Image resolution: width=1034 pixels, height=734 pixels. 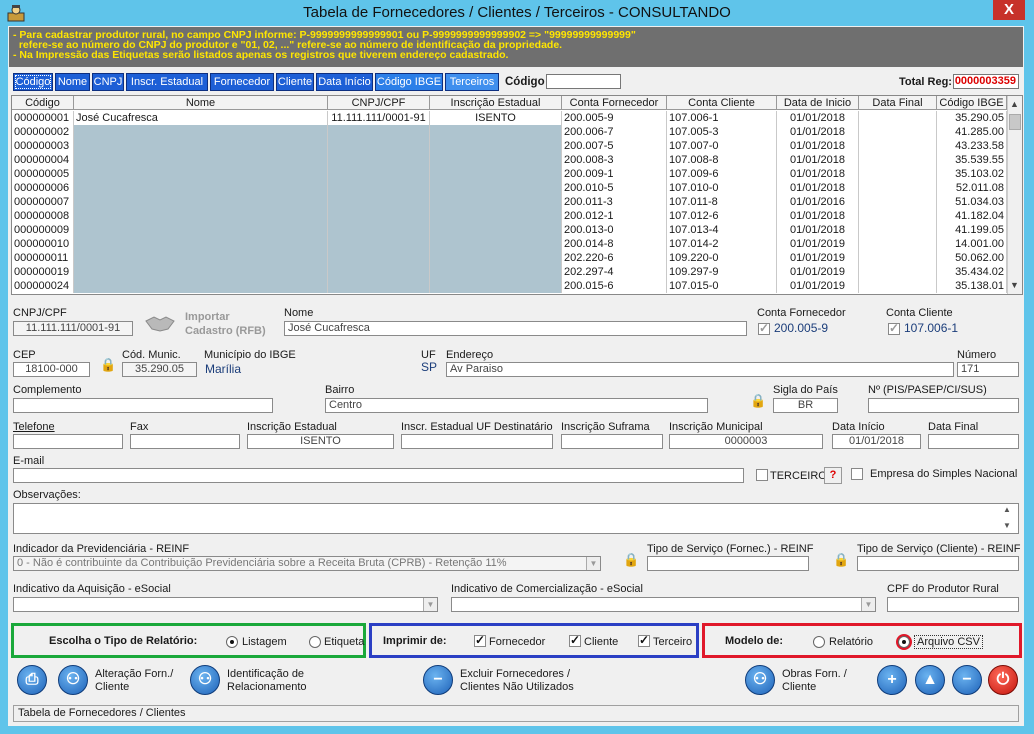 I want to click on print-button: ⎙, so click(x=32, y=680).